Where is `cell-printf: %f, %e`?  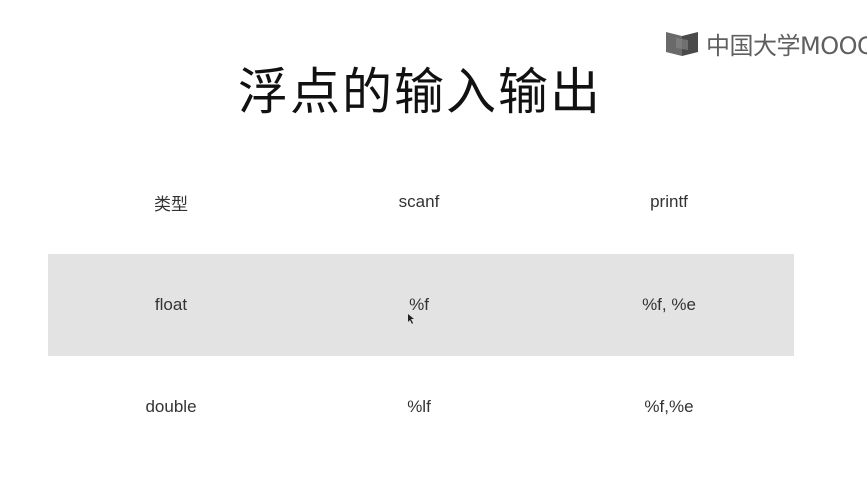 cell-printf: %f, %e is located at coordinates (669, 304).